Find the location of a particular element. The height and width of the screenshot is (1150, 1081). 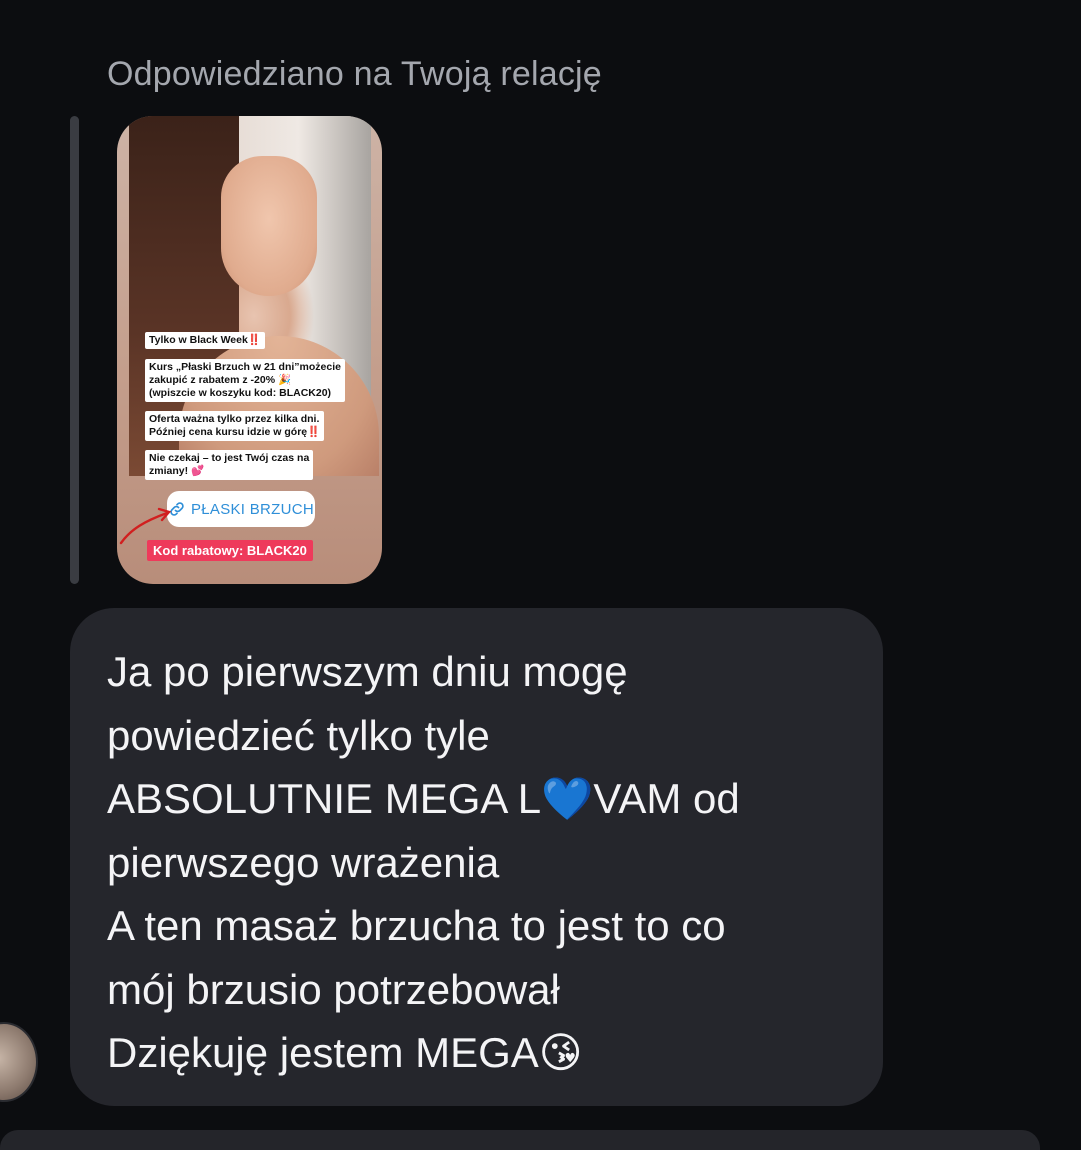

story-link-sticker: PŁASKI BRZUCH is located at coordinates (241, 509).